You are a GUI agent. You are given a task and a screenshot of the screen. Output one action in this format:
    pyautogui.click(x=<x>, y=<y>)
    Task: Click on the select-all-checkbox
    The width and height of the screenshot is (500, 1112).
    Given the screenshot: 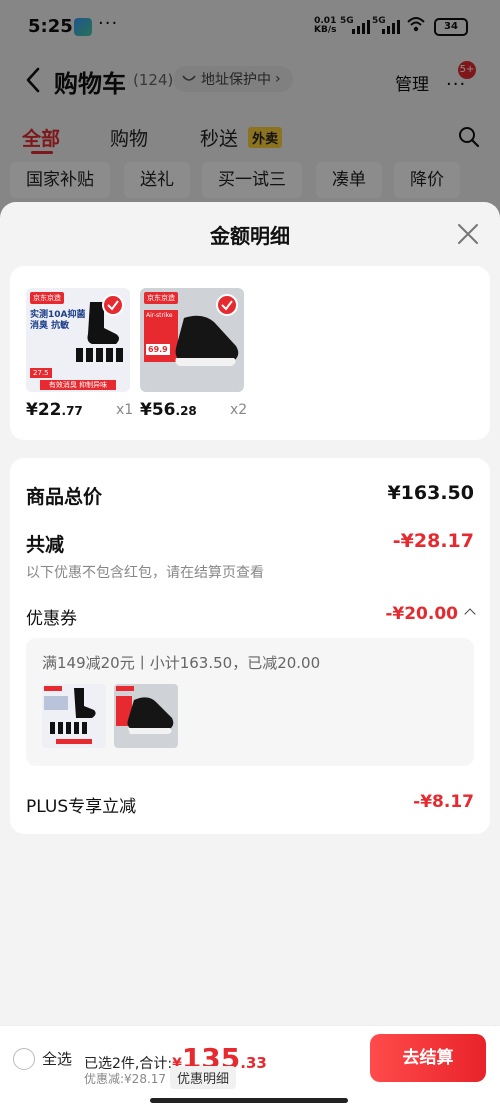 What is the action you would take?
    pyautogui.click(x=24, y=1059)
    